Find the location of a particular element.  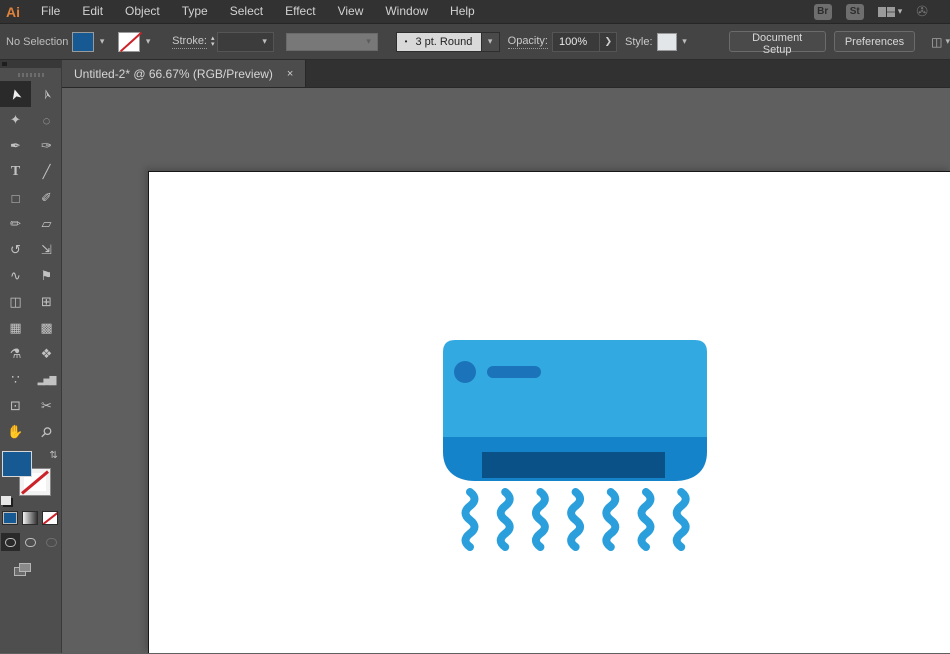

type-icon: T is located at coordinates (15, 171).